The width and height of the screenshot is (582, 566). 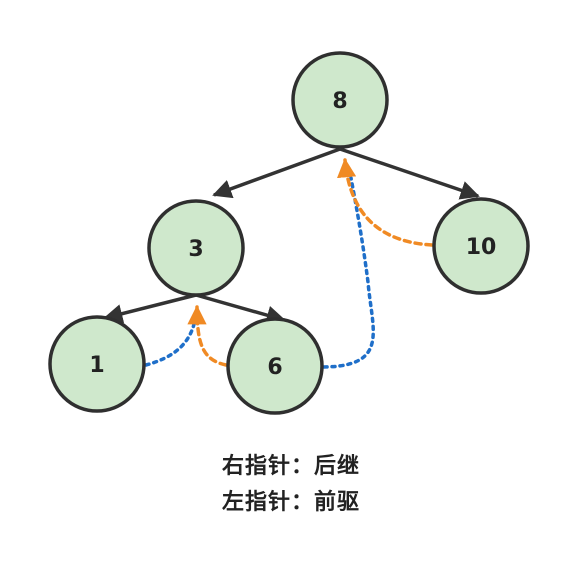 I want to click on node-1-label: 1, so click(x=96, y=365).